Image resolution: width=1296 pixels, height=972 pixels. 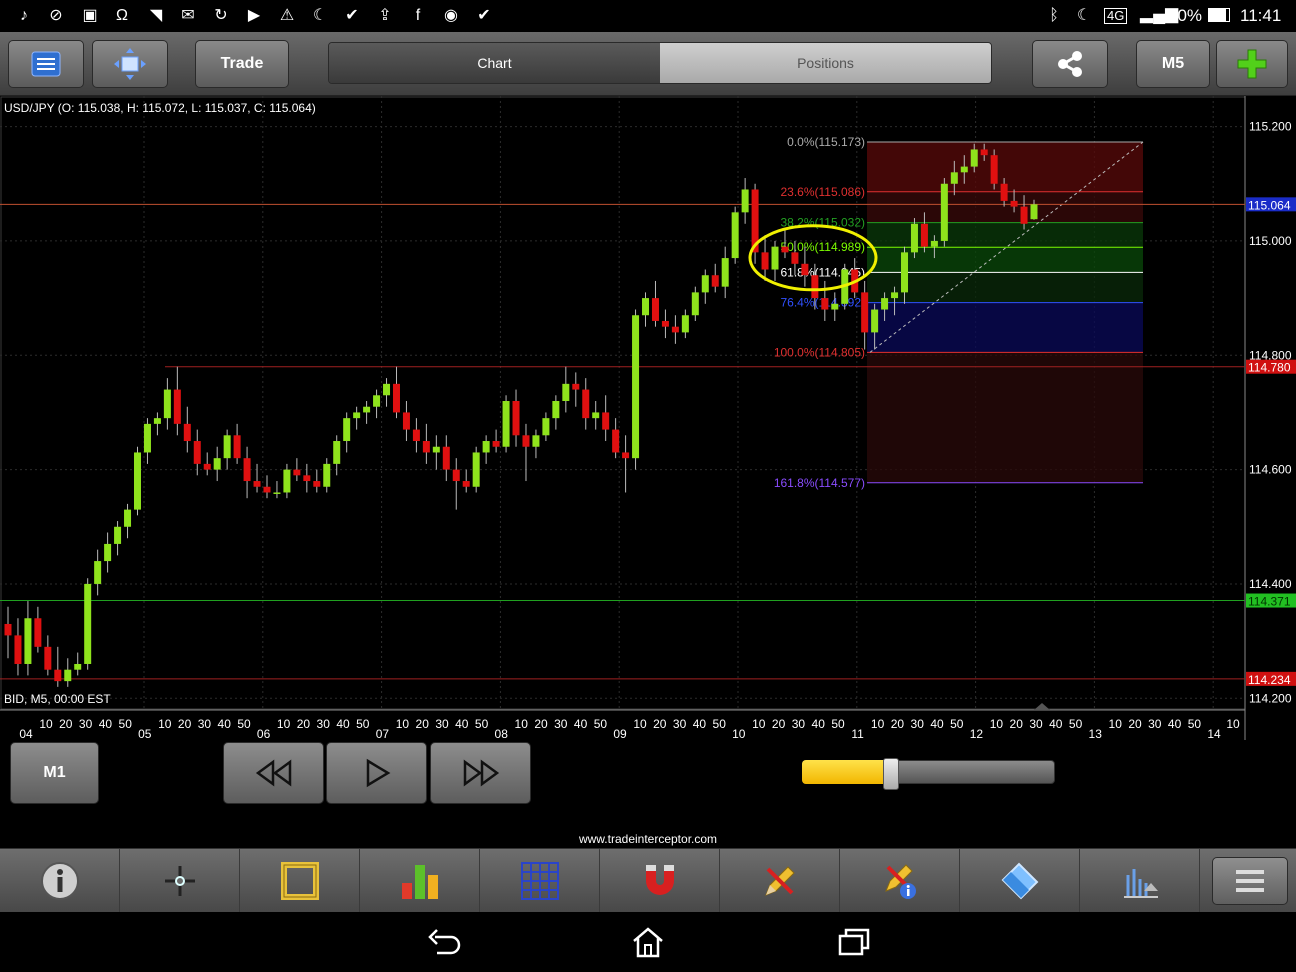 I want to click on fib-zone, so click(x=1005, y=417).